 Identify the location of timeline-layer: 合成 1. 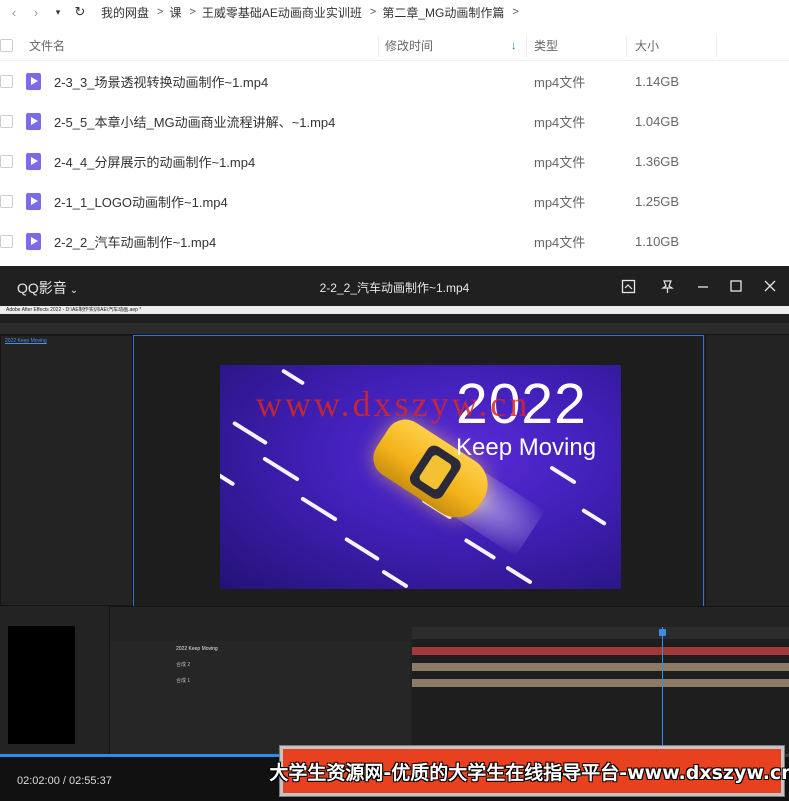
(260, 681).